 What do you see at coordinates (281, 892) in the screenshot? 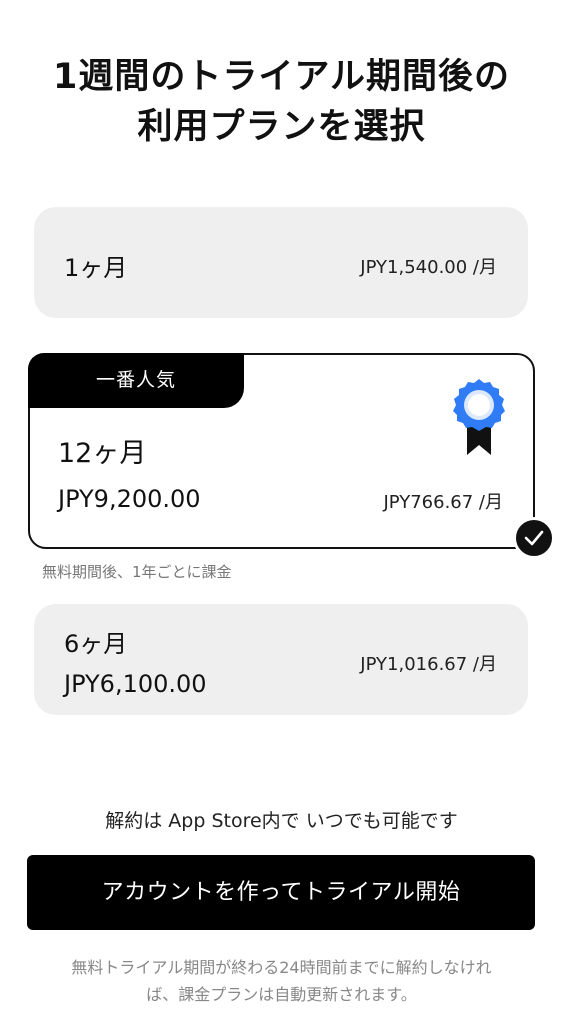
I see `start-trial-button: アカウントを作ってトライアル開始` at bounding box center [281, 892].